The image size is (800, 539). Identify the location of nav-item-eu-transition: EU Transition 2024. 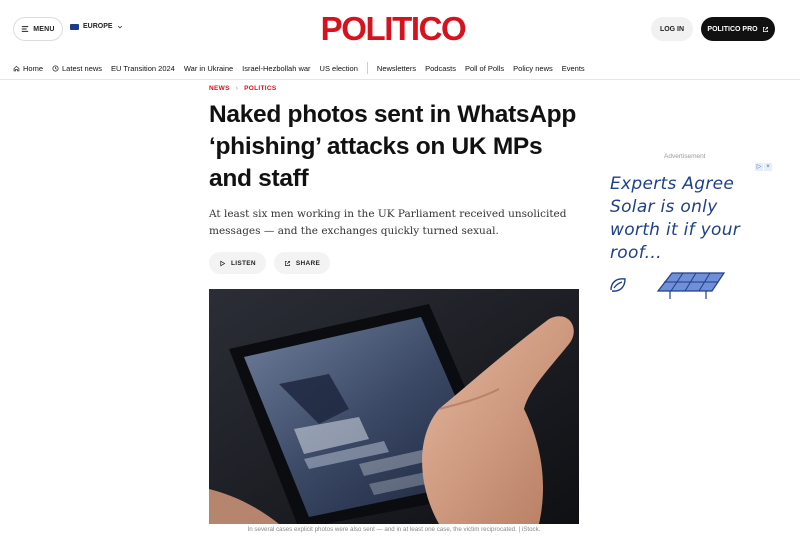
(143, 68).